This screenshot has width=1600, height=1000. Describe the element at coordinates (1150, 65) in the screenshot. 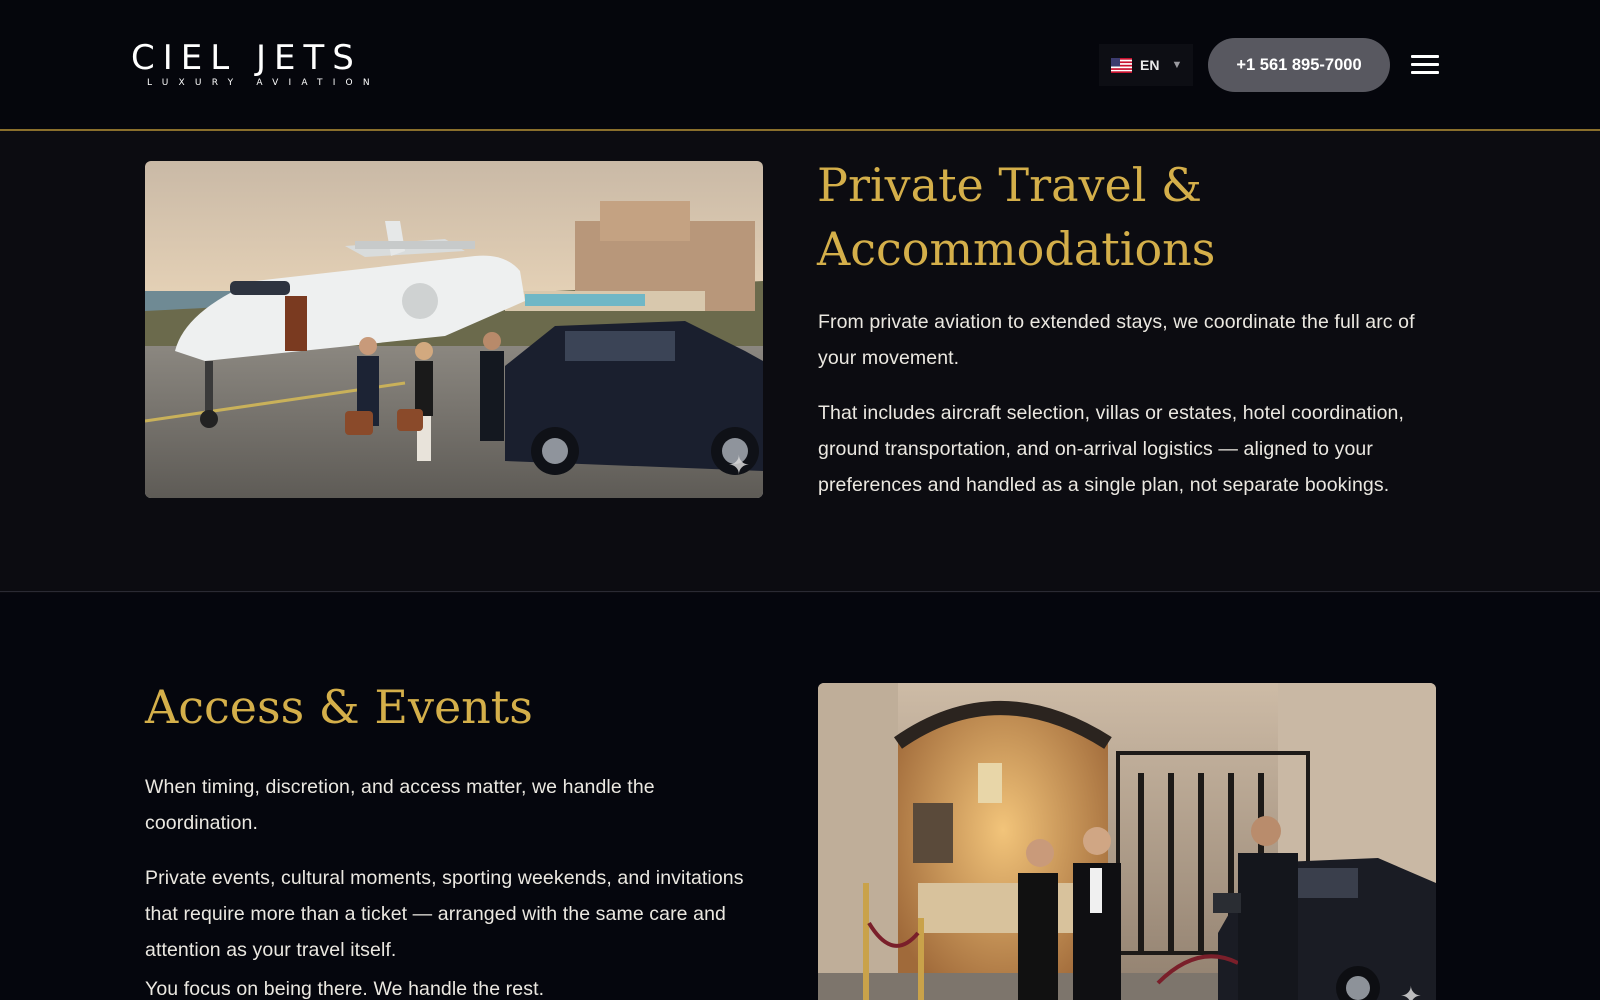

I see `language-label: EN` at that location.